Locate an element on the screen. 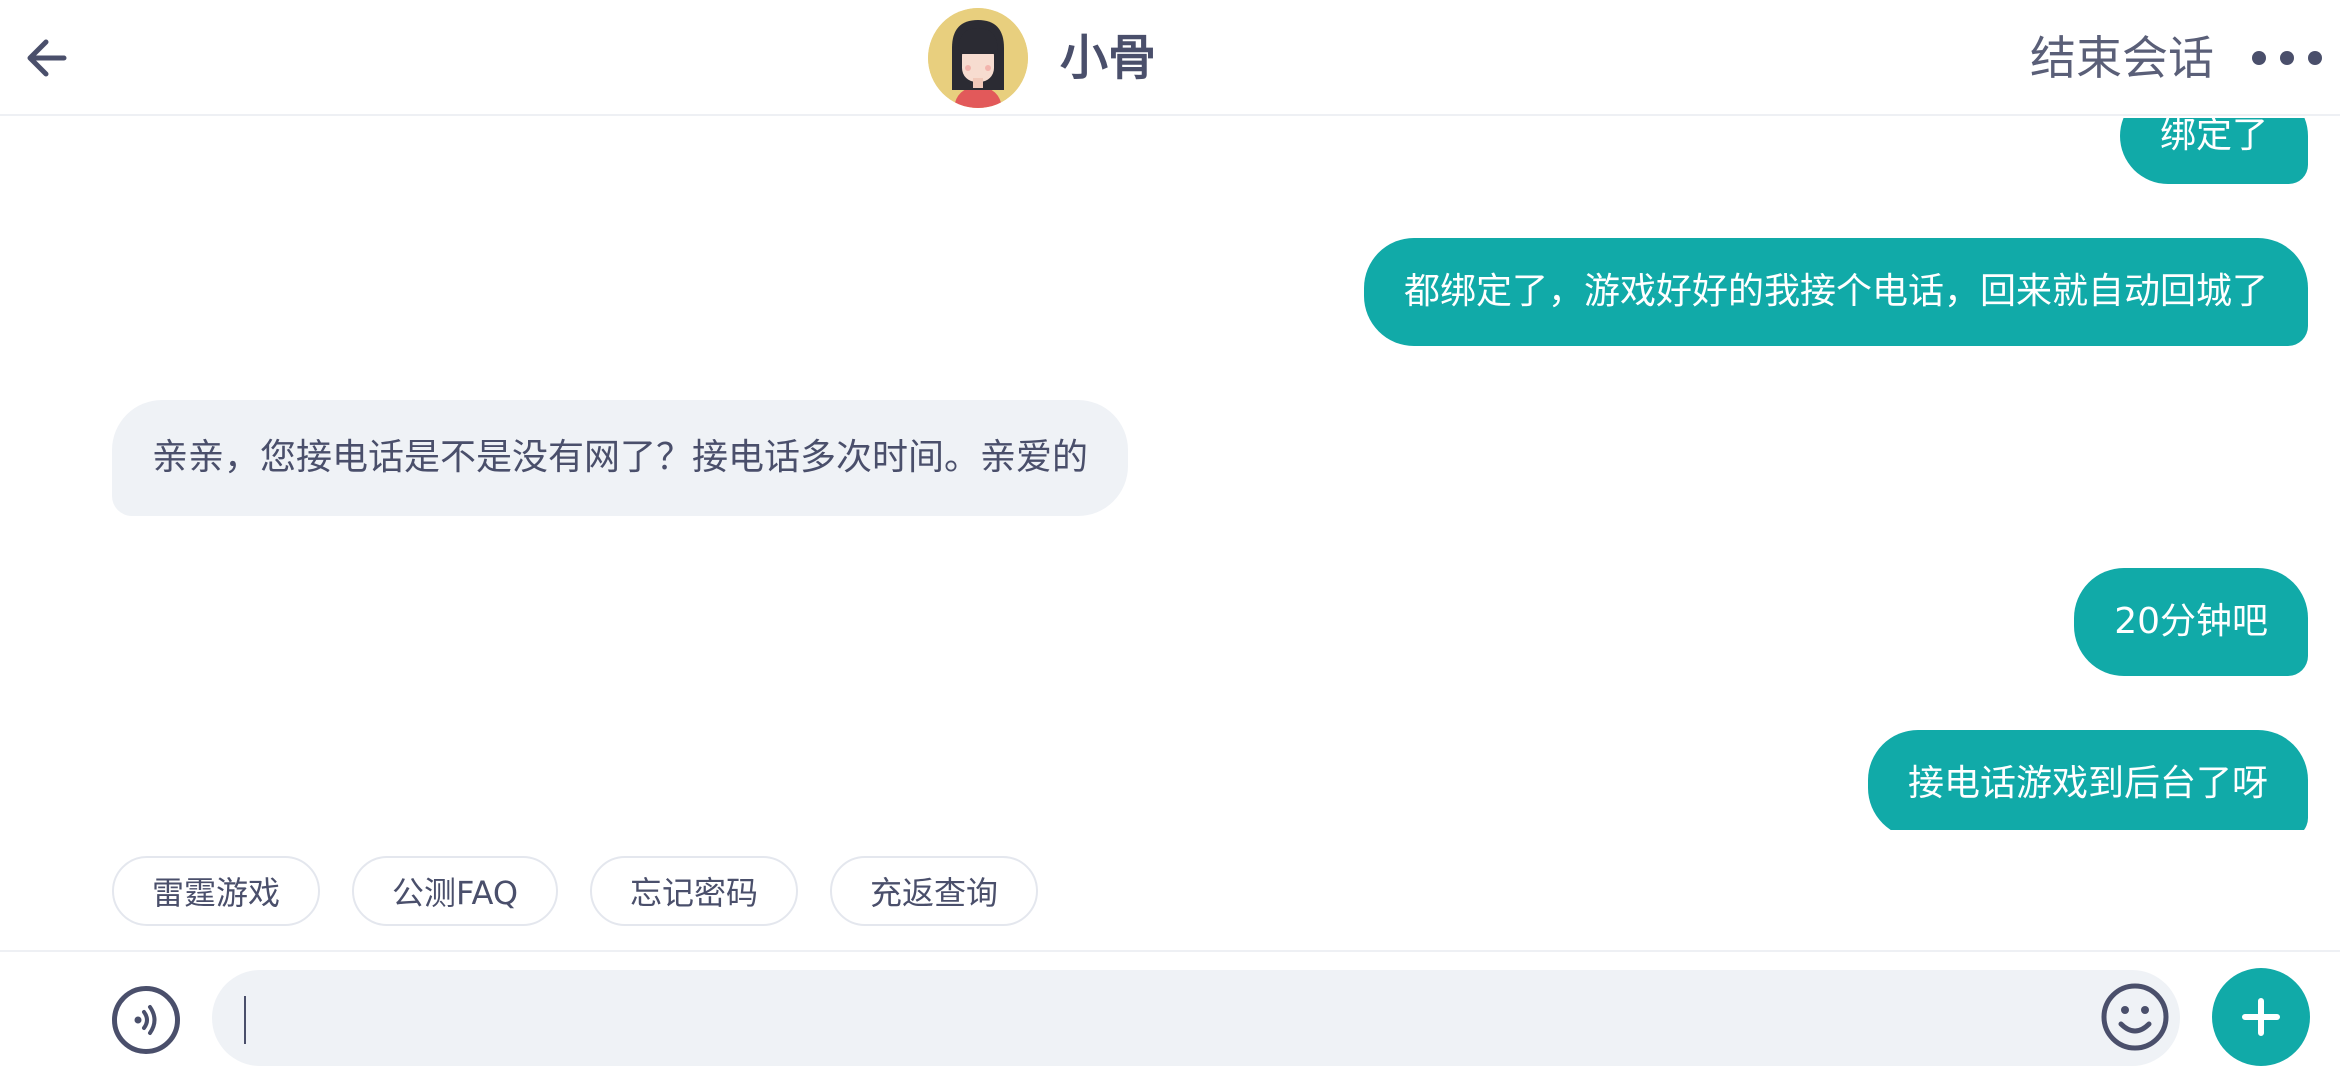 The image size is (2340, 1080). quick-reply-chip: 雷霆游戏 is located at coordinates (216, 891).